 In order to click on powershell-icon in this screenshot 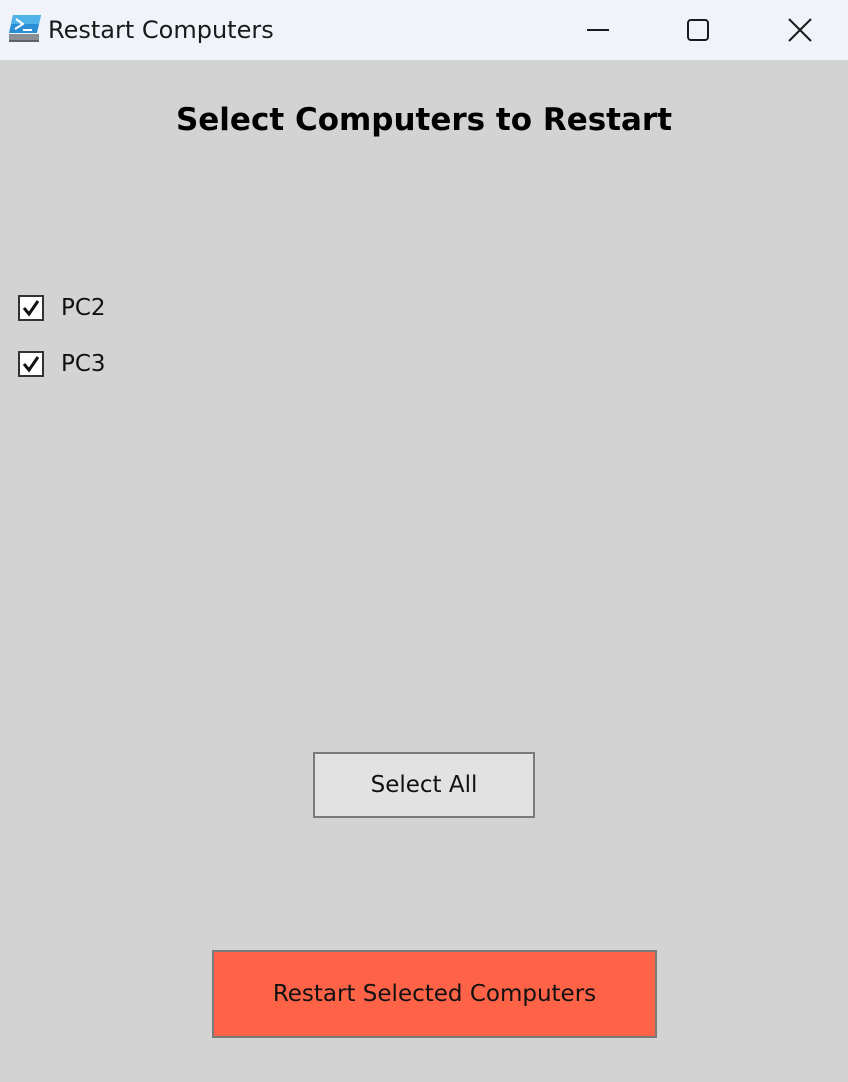, I will do `click(25, 28)`.